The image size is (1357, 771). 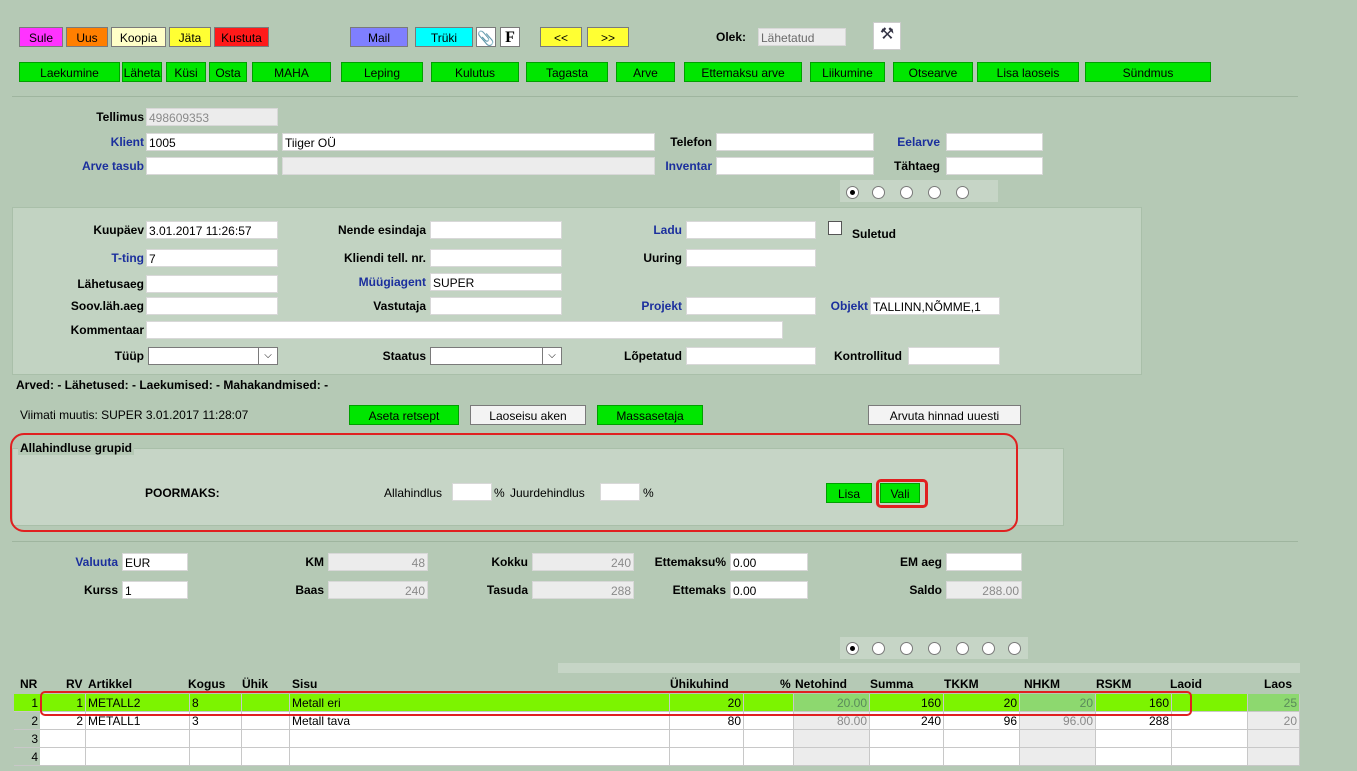 I want to click on next-button: >>, so click(x=608, y=37).